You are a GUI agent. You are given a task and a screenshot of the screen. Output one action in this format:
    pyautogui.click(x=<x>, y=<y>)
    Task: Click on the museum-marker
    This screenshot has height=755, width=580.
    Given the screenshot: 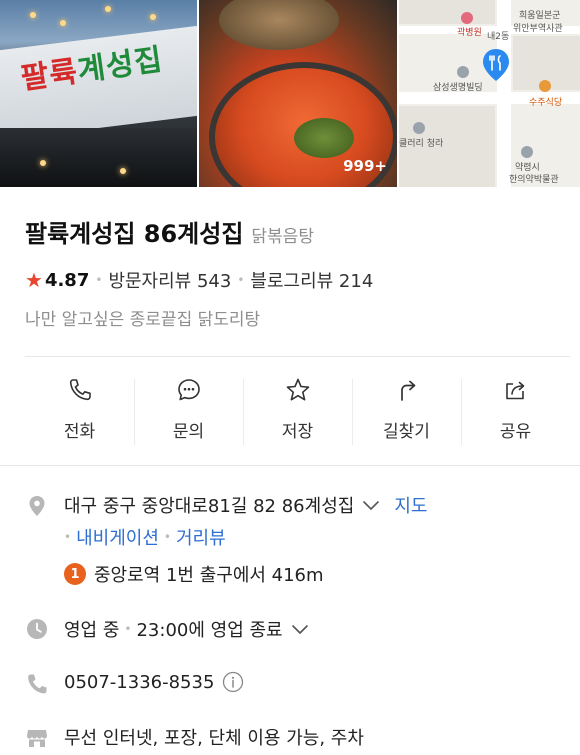 What is the action you would take?
    pyautogui.click(x=527, y=152)
    